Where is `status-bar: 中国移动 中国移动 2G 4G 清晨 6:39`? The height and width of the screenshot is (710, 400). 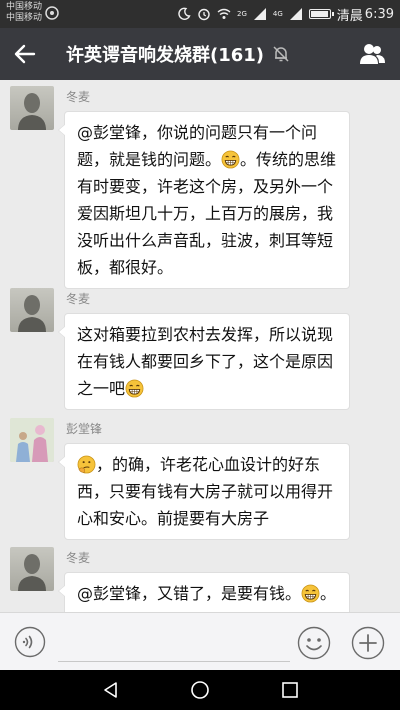
status-bar: 中国移动 中国移动 2G 4G 清晨 6:39 is located at coordinates (200, 14).